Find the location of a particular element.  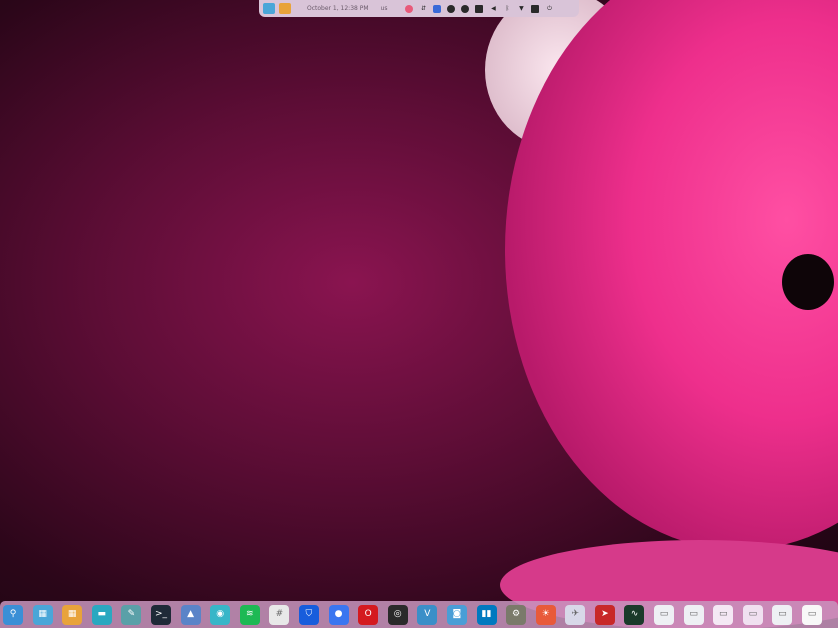

goose-icon: ✈ is located at coordinates (575, 614).